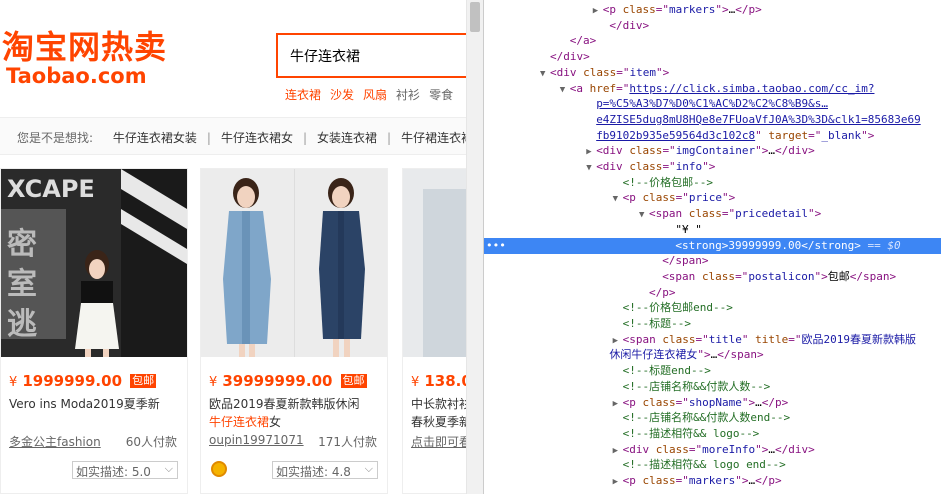  Describe the element at coordinates (688, 229) in the screenshot. I see `dom-token: "¥ "` at that location.